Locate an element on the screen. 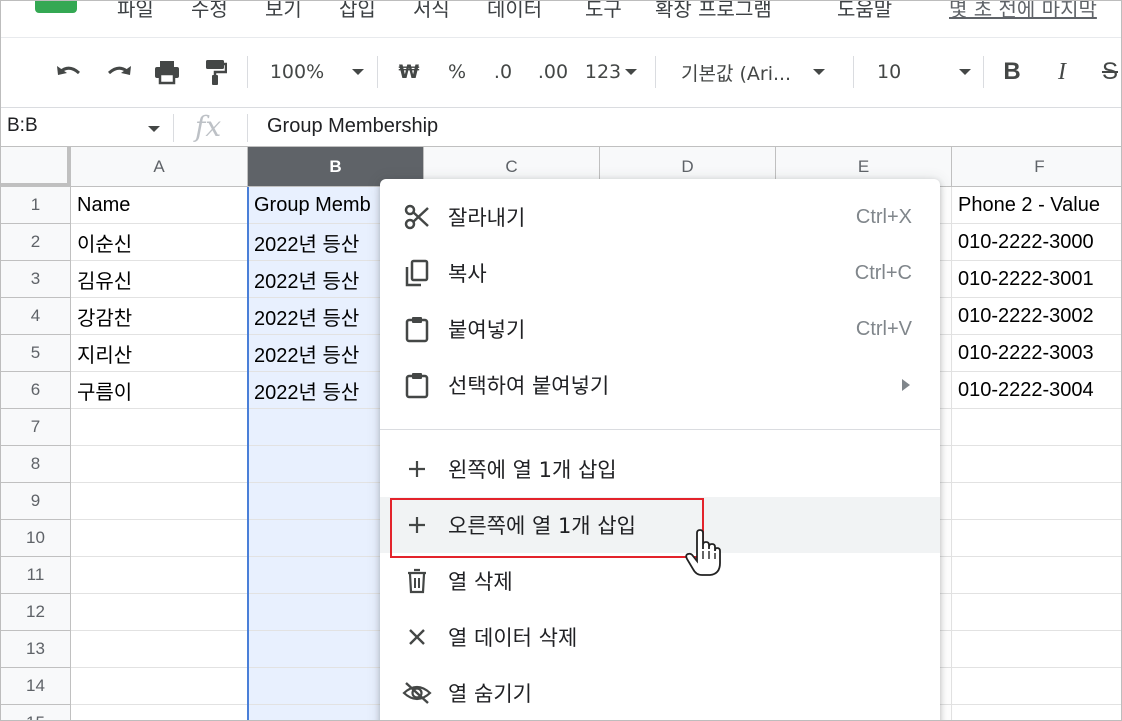 The height and width of the screenshot is (721, 1122). cell-a: 구름이 is located at coordinates (159, 390).